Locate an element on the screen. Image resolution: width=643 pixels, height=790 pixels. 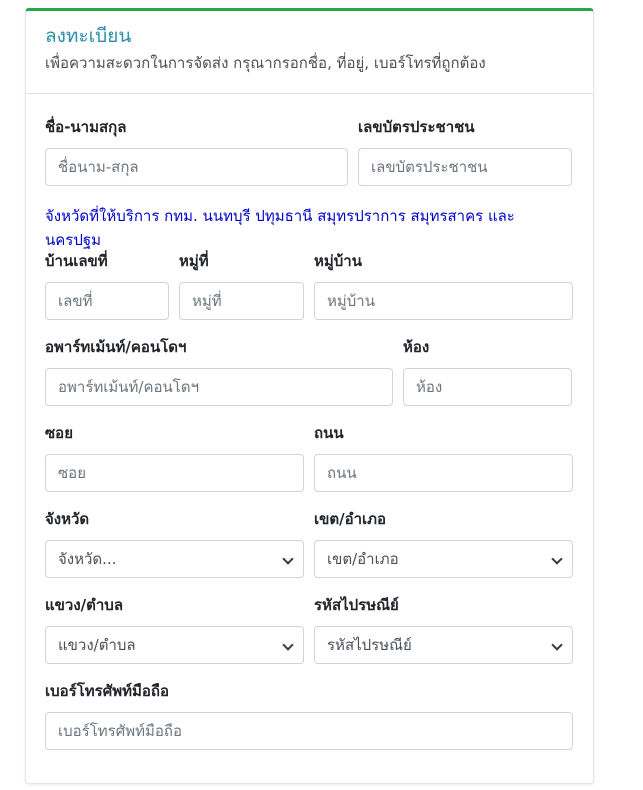
village-label: หมู่บ้าน is located at coordinates (338, 261).